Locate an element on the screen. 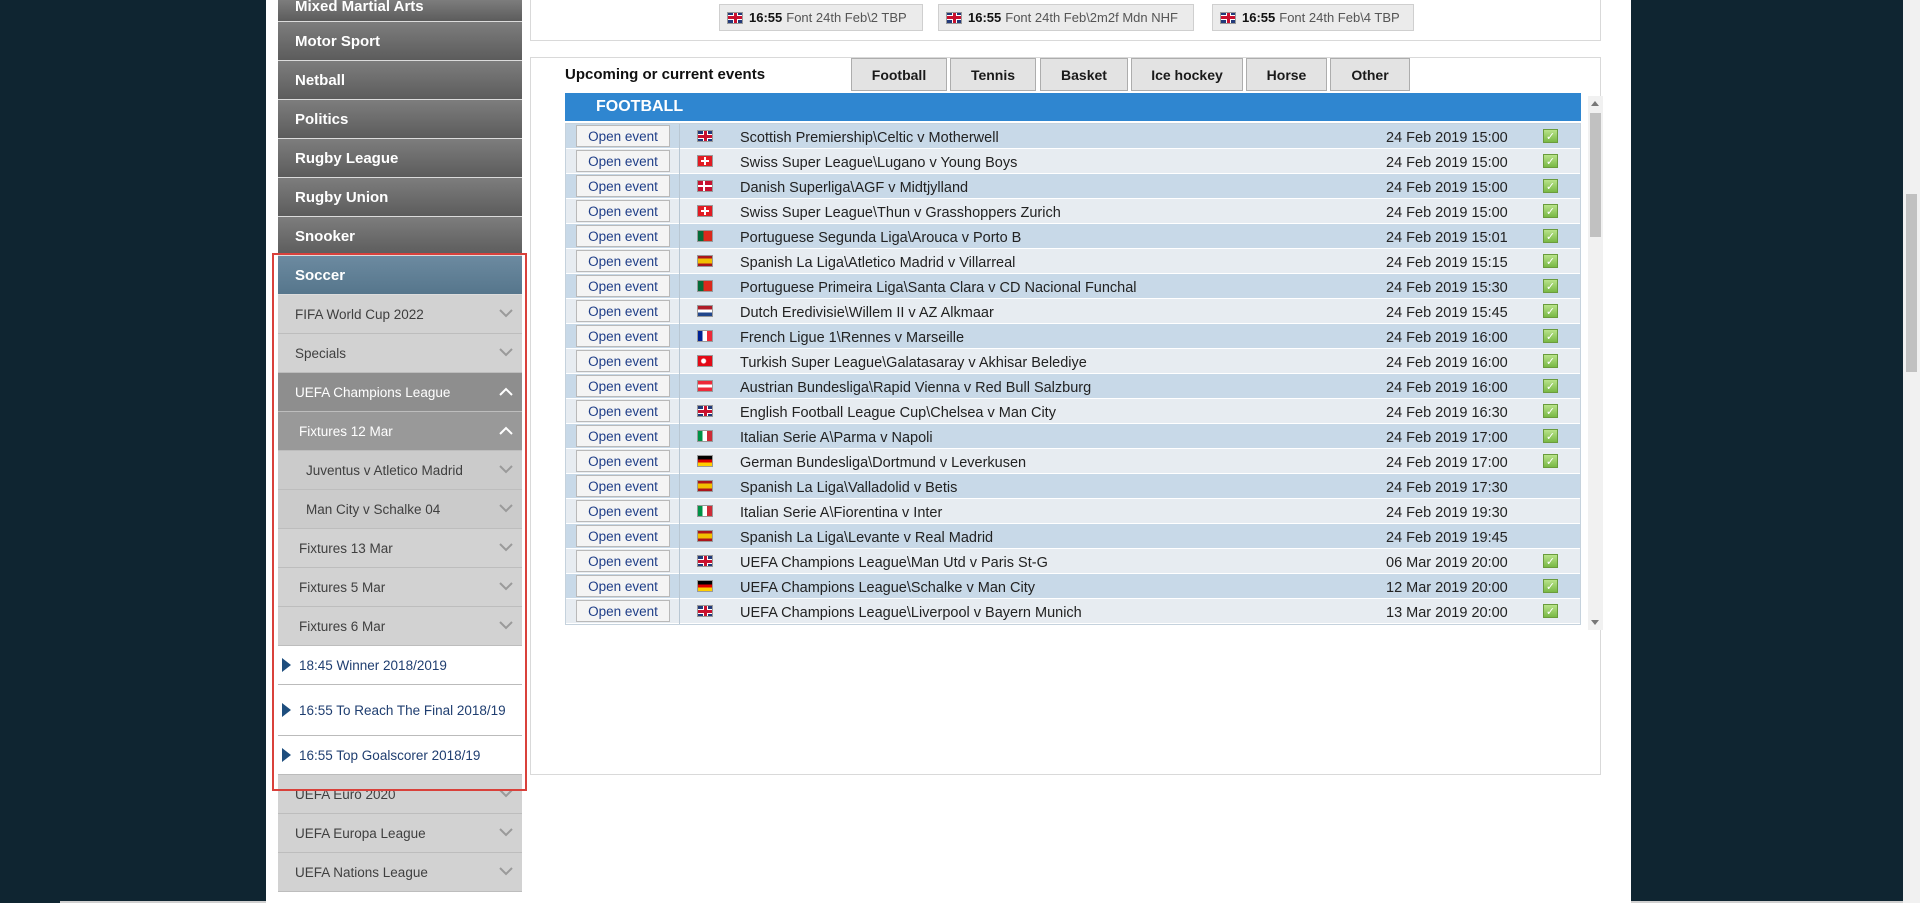 The image size is (1920, 903). competition-champions-league: UEFA Champions League is located at coordinates (400, 392).